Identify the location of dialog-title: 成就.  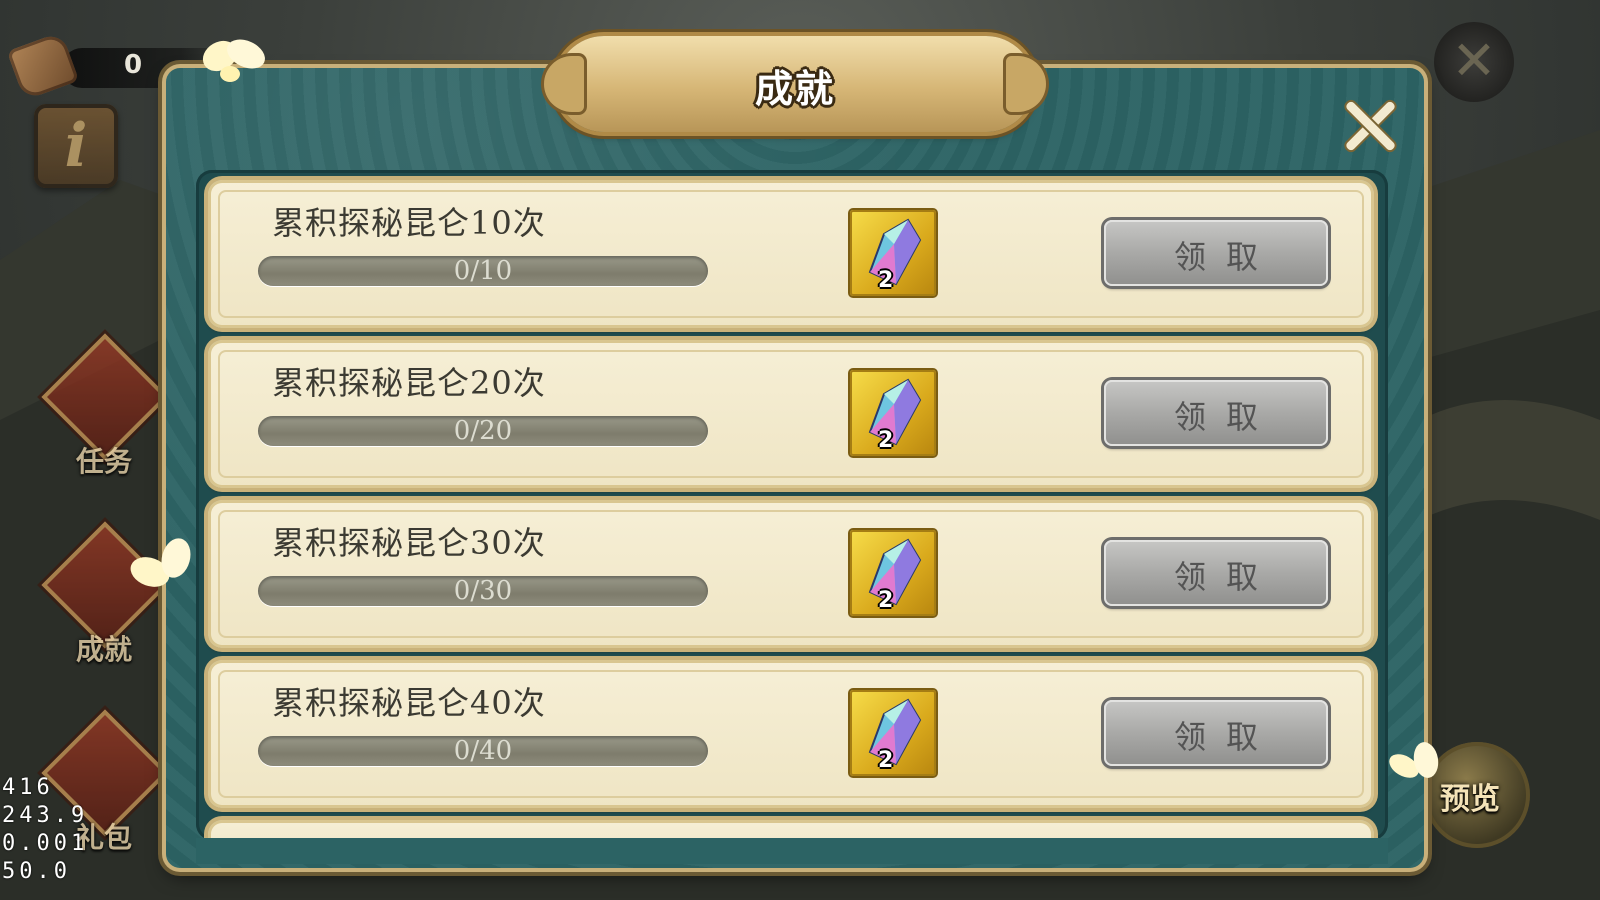
(794, 89).